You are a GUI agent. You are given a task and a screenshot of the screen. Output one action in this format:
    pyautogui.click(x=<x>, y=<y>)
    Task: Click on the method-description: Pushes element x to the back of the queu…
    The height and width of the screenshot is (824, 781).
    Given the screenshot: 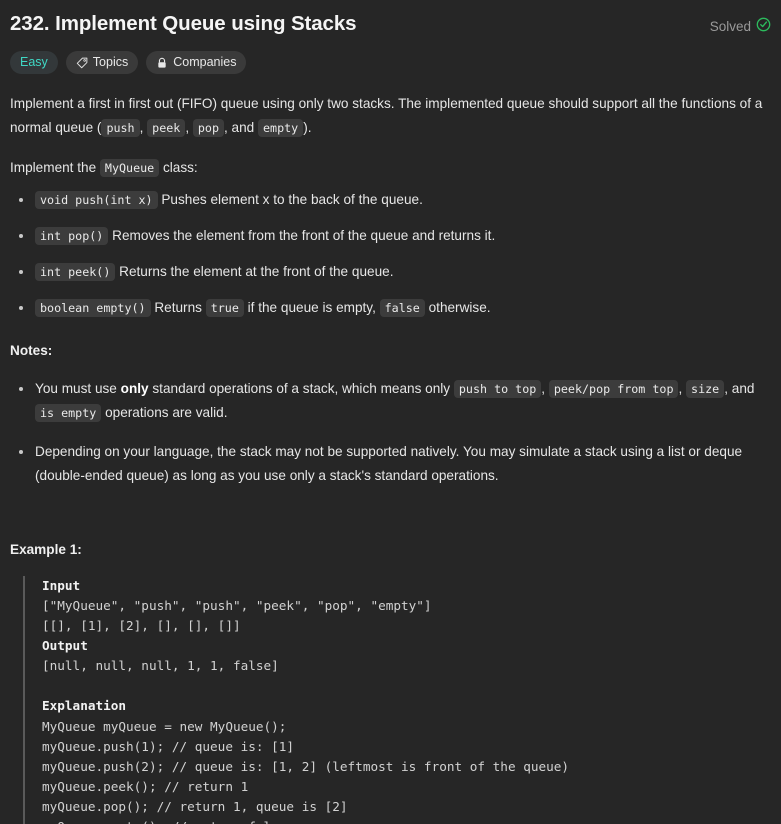 What is the action you would take?
    pyautogui.click(x=290, y=199)
    